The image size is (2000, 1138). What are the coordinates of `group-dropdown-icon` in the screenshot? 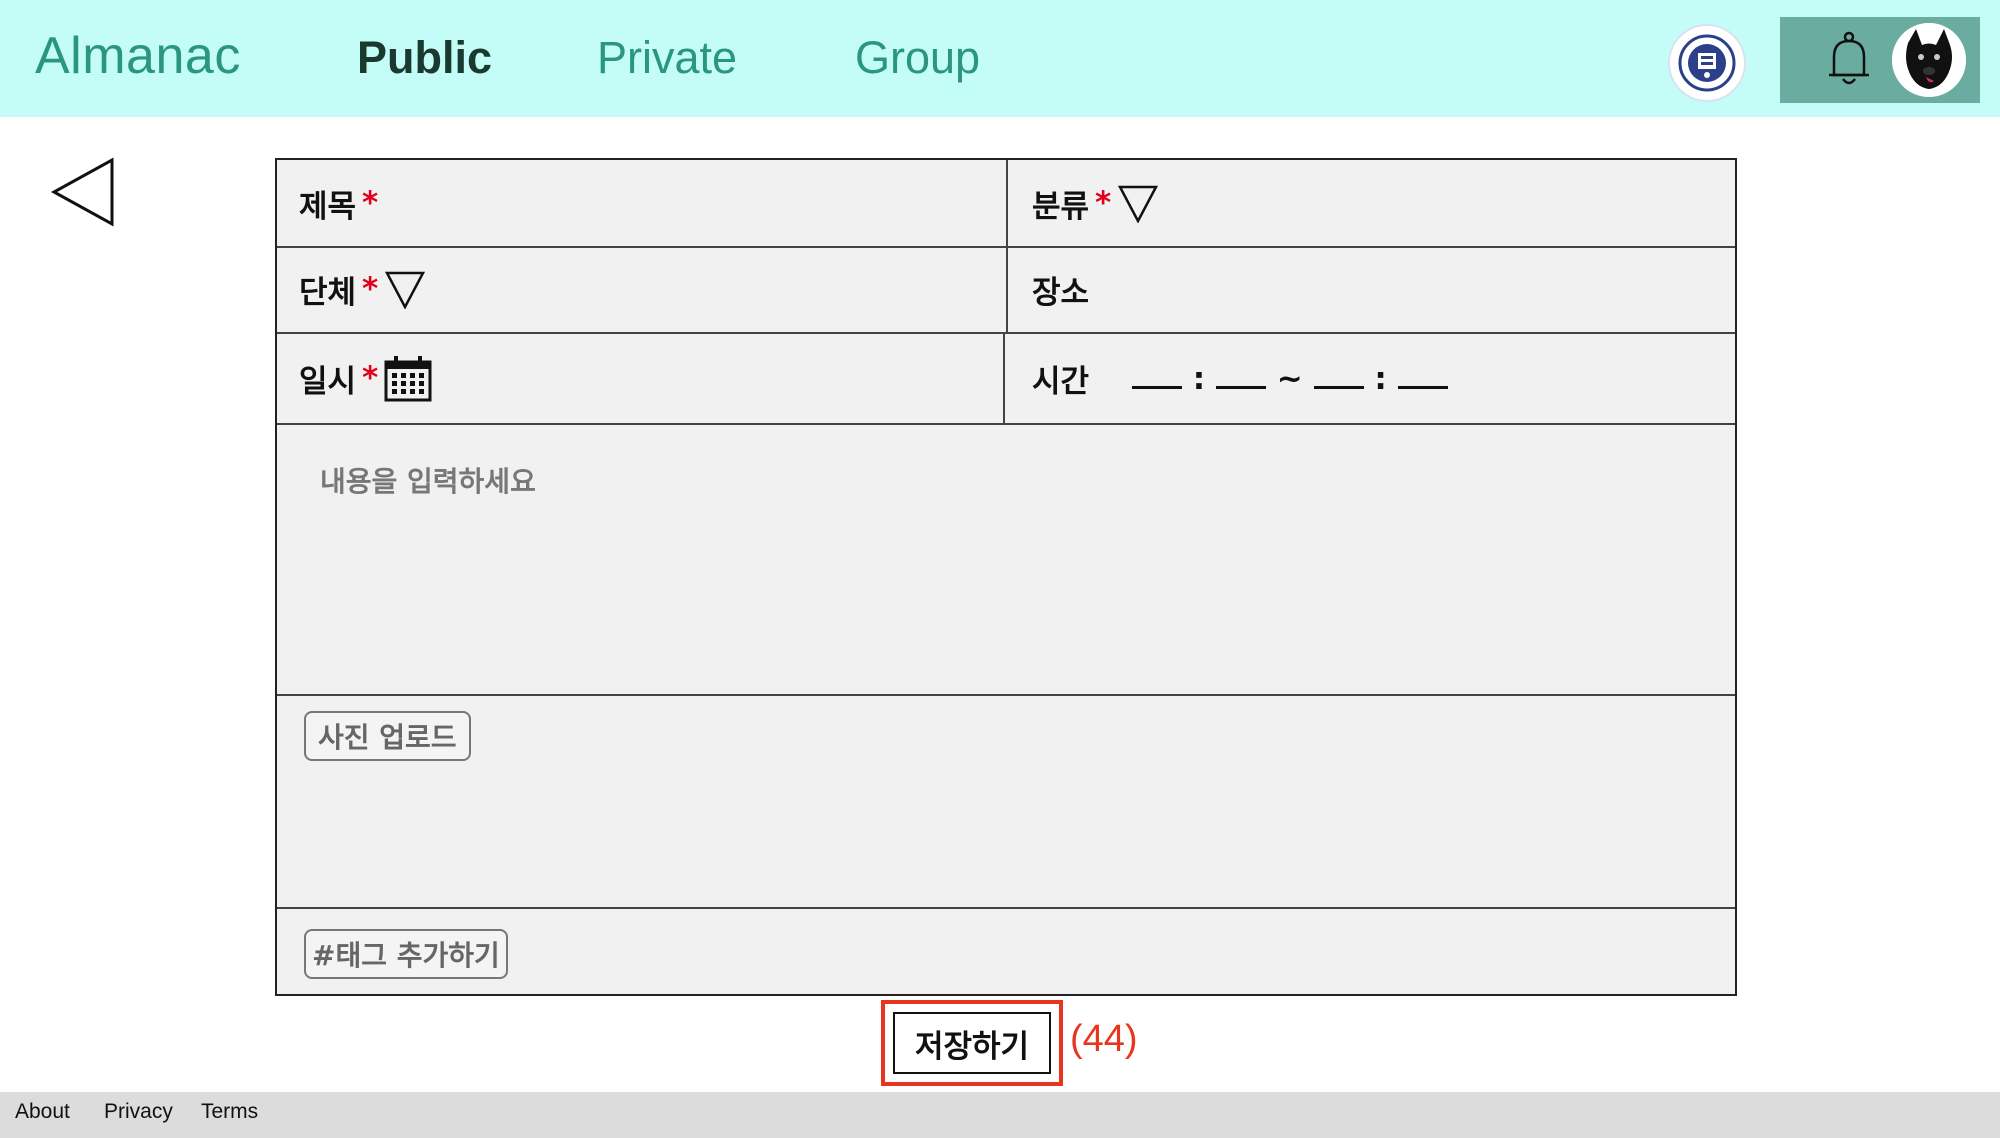 It's located at (405, 289).